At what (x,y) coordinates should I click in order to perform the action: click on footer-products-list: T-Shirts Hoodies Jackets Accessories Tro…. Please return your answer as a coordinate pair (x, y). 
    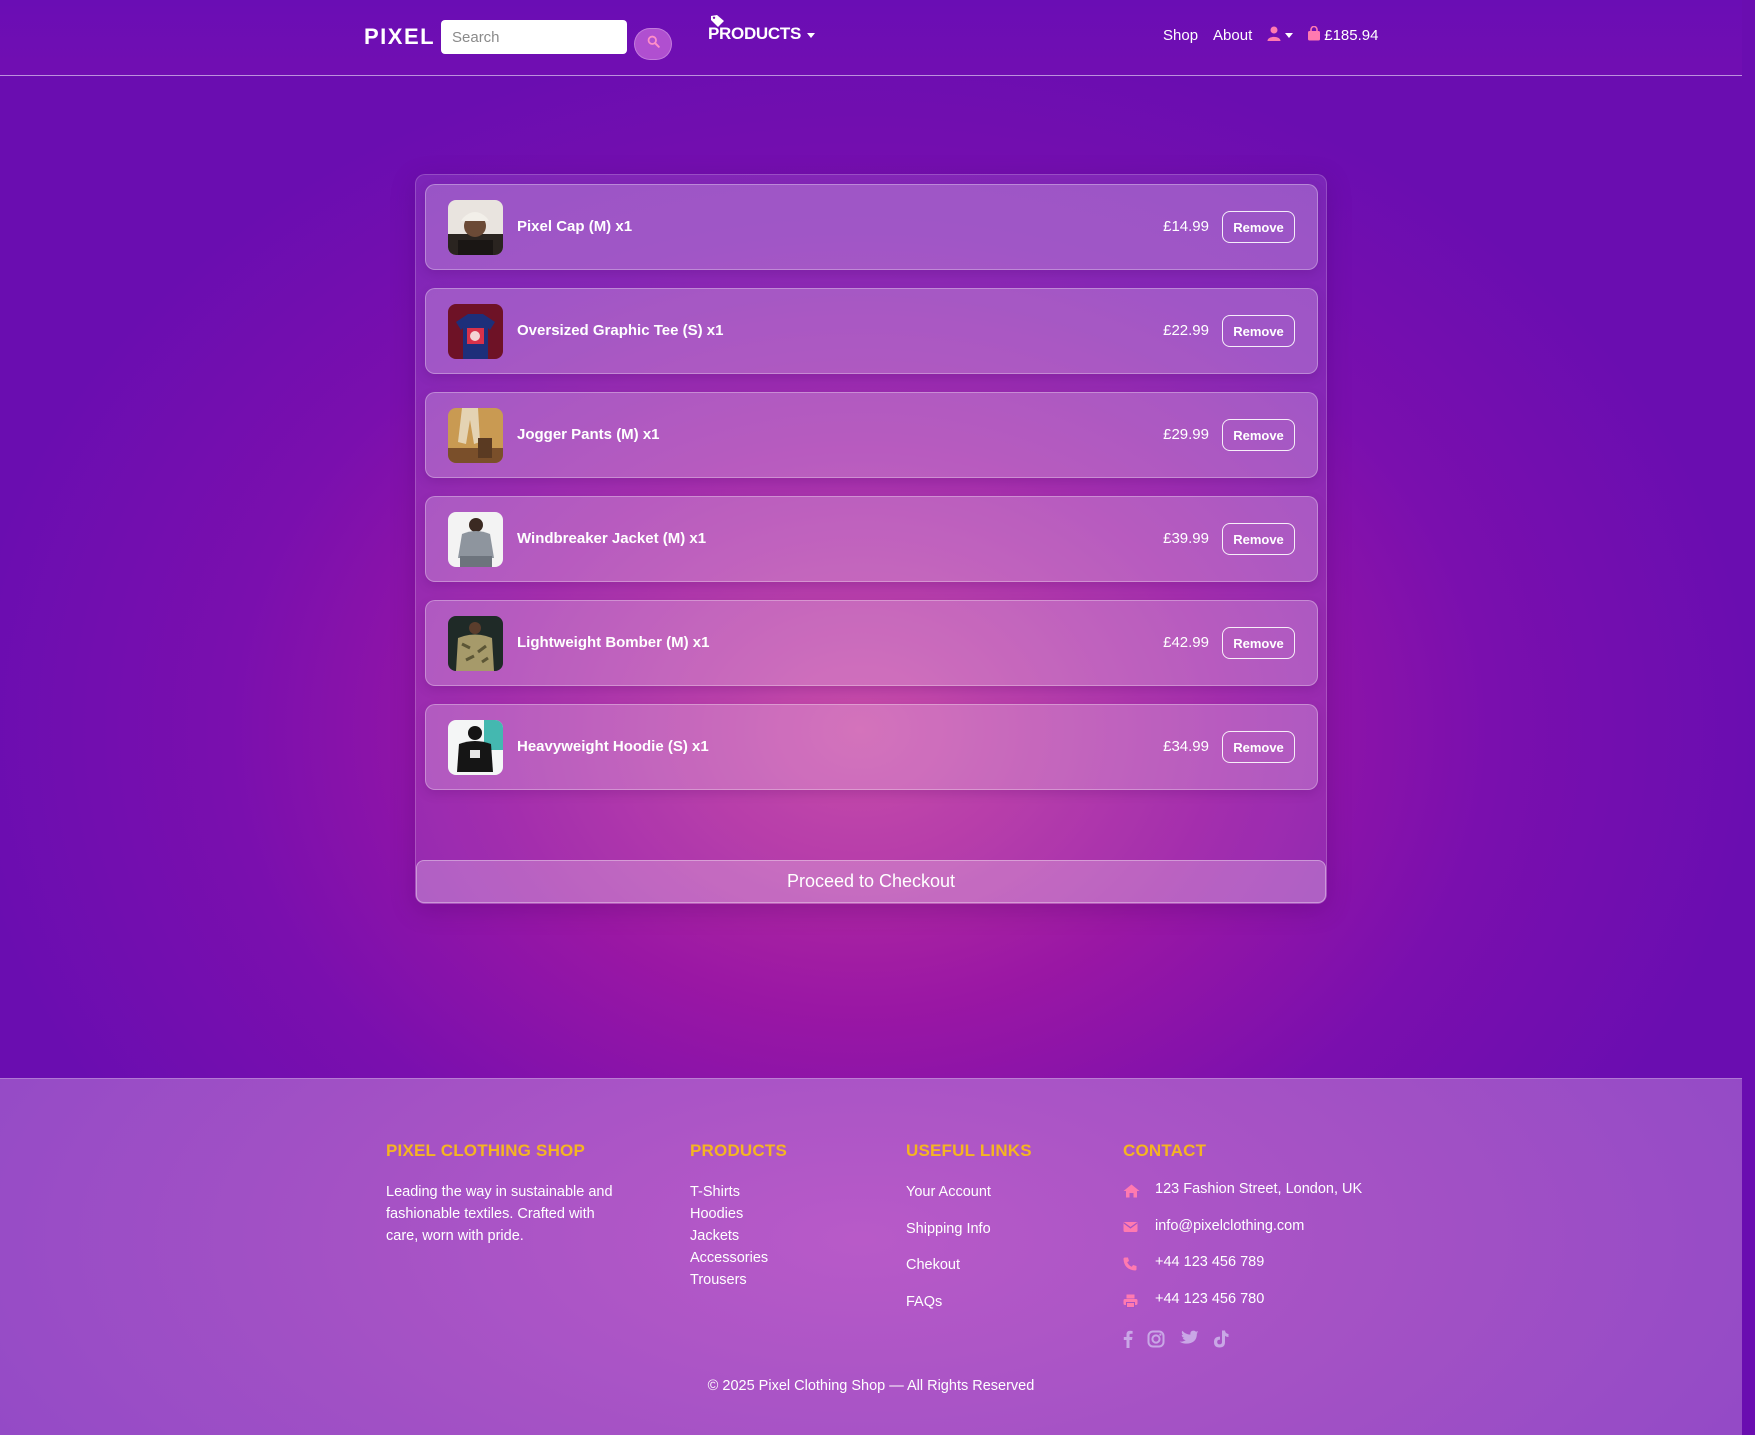
    Looking at the image, I should click on (729, 1236).